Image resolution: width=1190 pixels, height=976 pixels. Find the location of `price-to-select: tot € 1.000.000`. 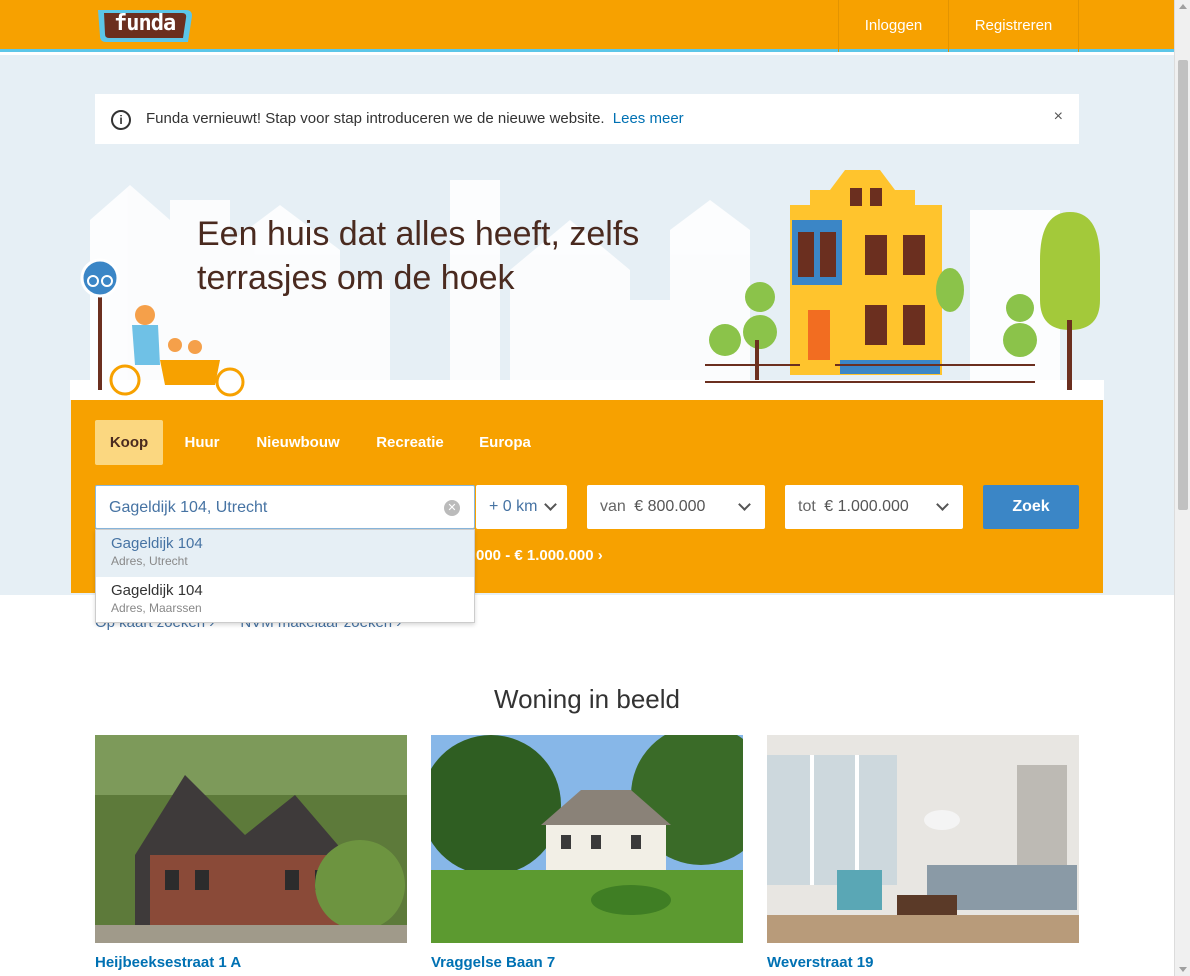

price-to-select: tot € 1.000.000 is located at coordinates (874, 507).